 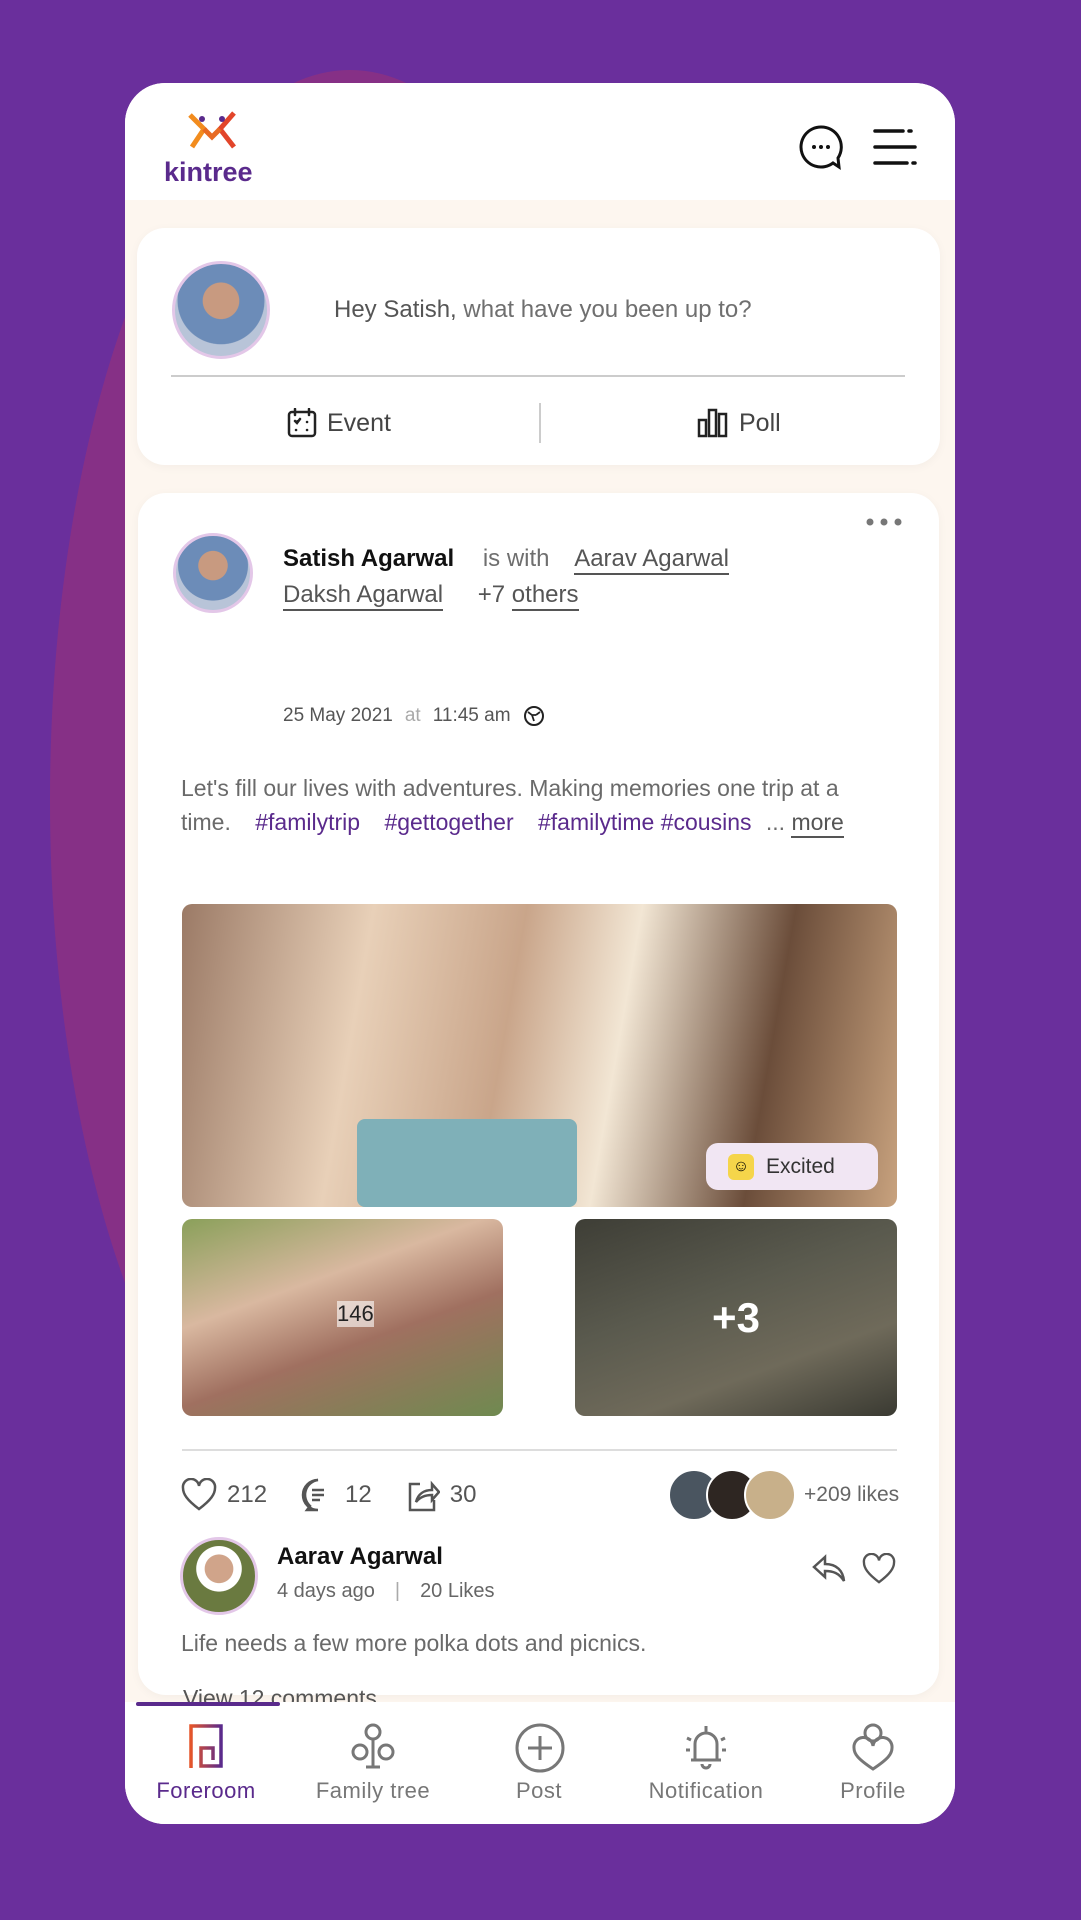 What do you see at coordinates (318, 1495) in the screenshot?
I see `comment-icon` at bounding box center [318, 1495].